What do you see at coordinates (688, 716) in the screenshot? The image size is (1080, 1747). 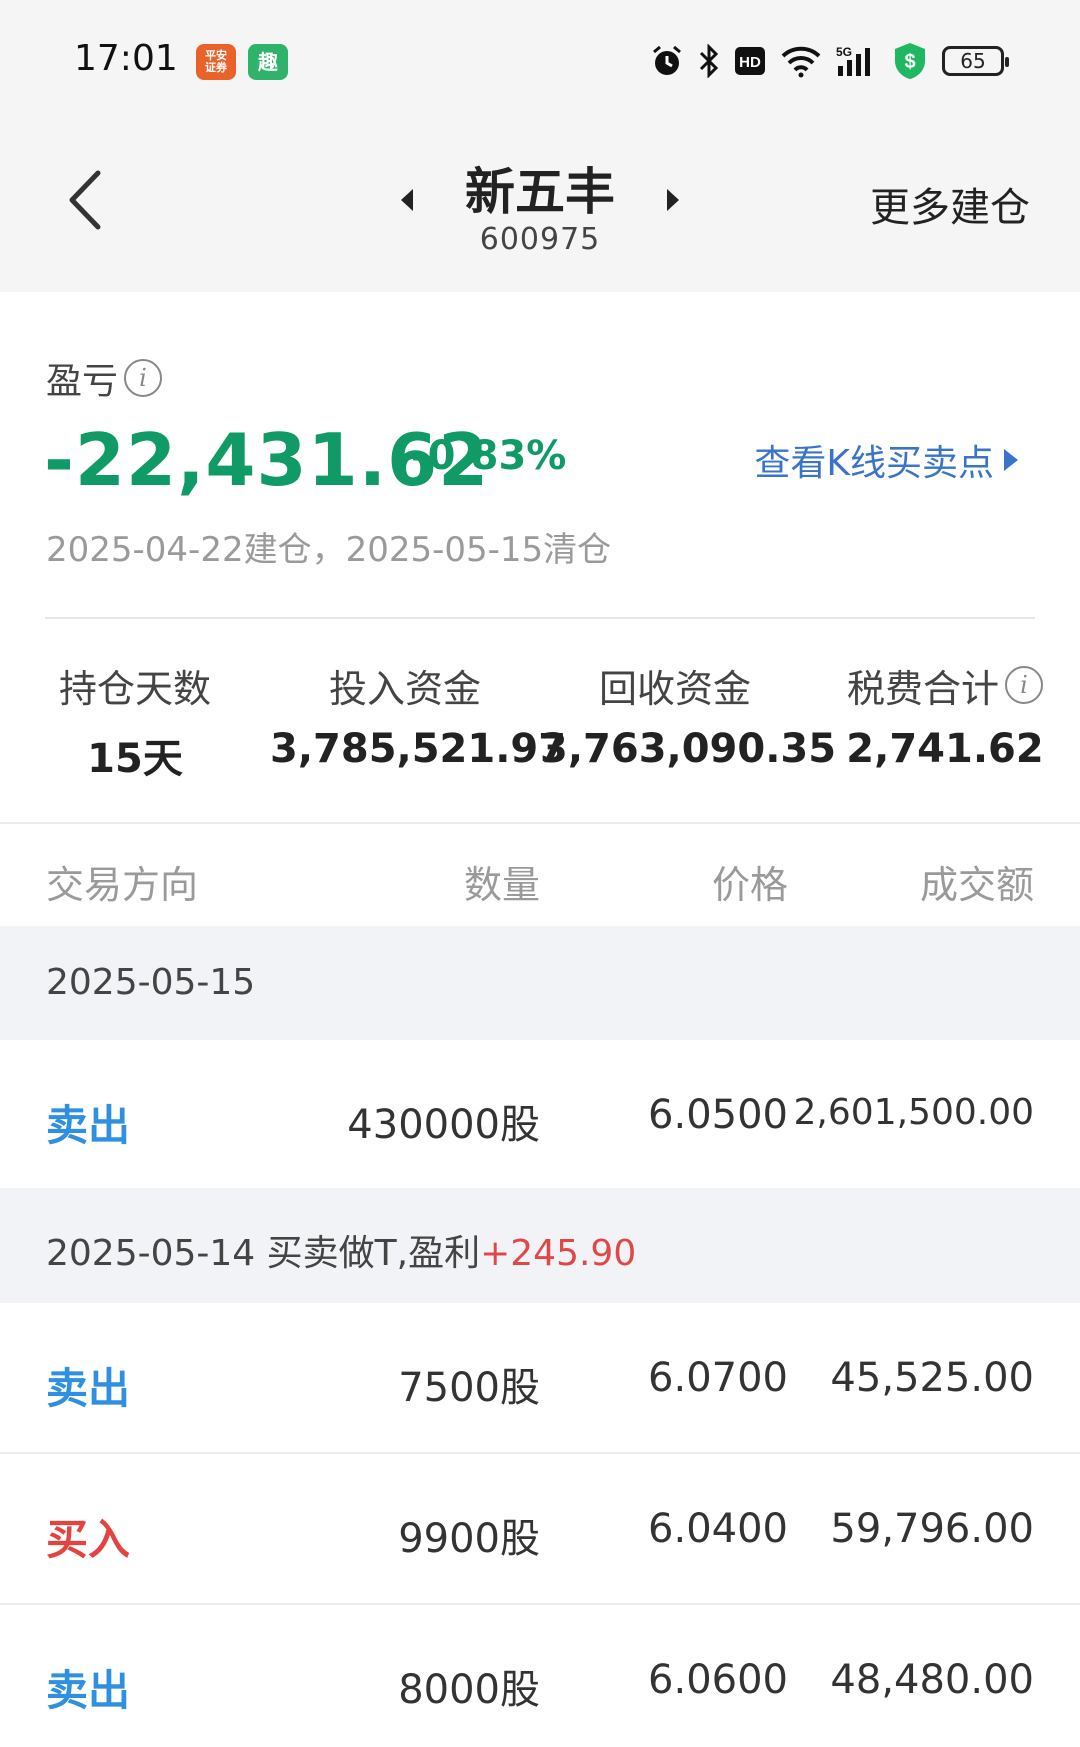 I see `stat-recover: 回收资金 3,763,090.35` at bounding box center [688, 716].